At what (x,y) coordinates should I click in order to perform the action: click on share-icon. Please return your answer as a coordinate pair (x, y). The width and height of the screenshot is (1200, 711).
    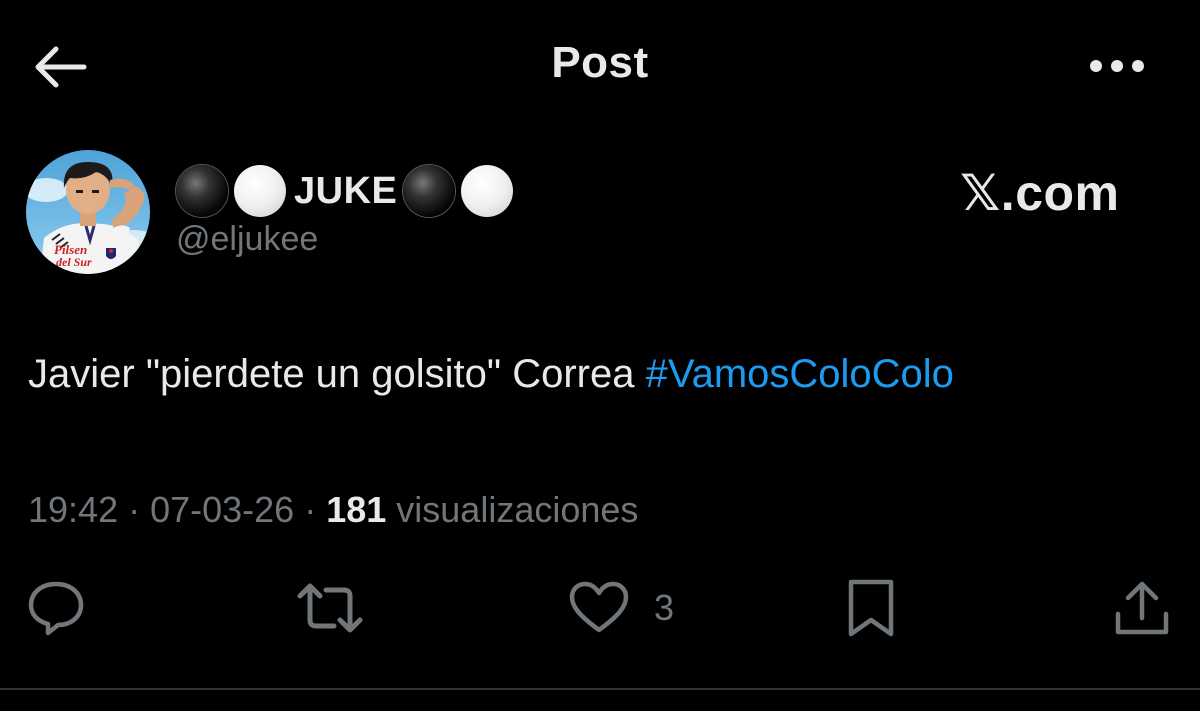
    Looking at the image, I should click on (1142, 608).